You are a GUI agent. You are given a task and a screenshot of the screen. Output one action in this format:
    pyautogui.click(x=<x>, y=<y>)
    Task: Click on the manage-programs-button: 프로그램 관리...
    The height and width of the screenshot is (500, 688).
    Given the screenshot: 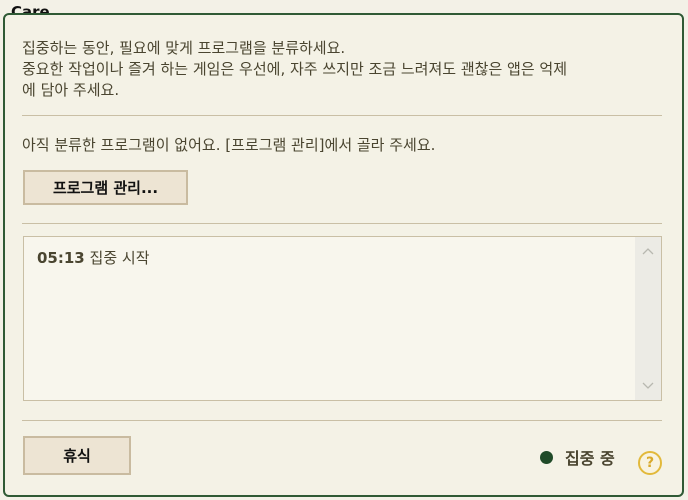 What is the action you would take?
    pyautogui.click(x=105, y=187)
    